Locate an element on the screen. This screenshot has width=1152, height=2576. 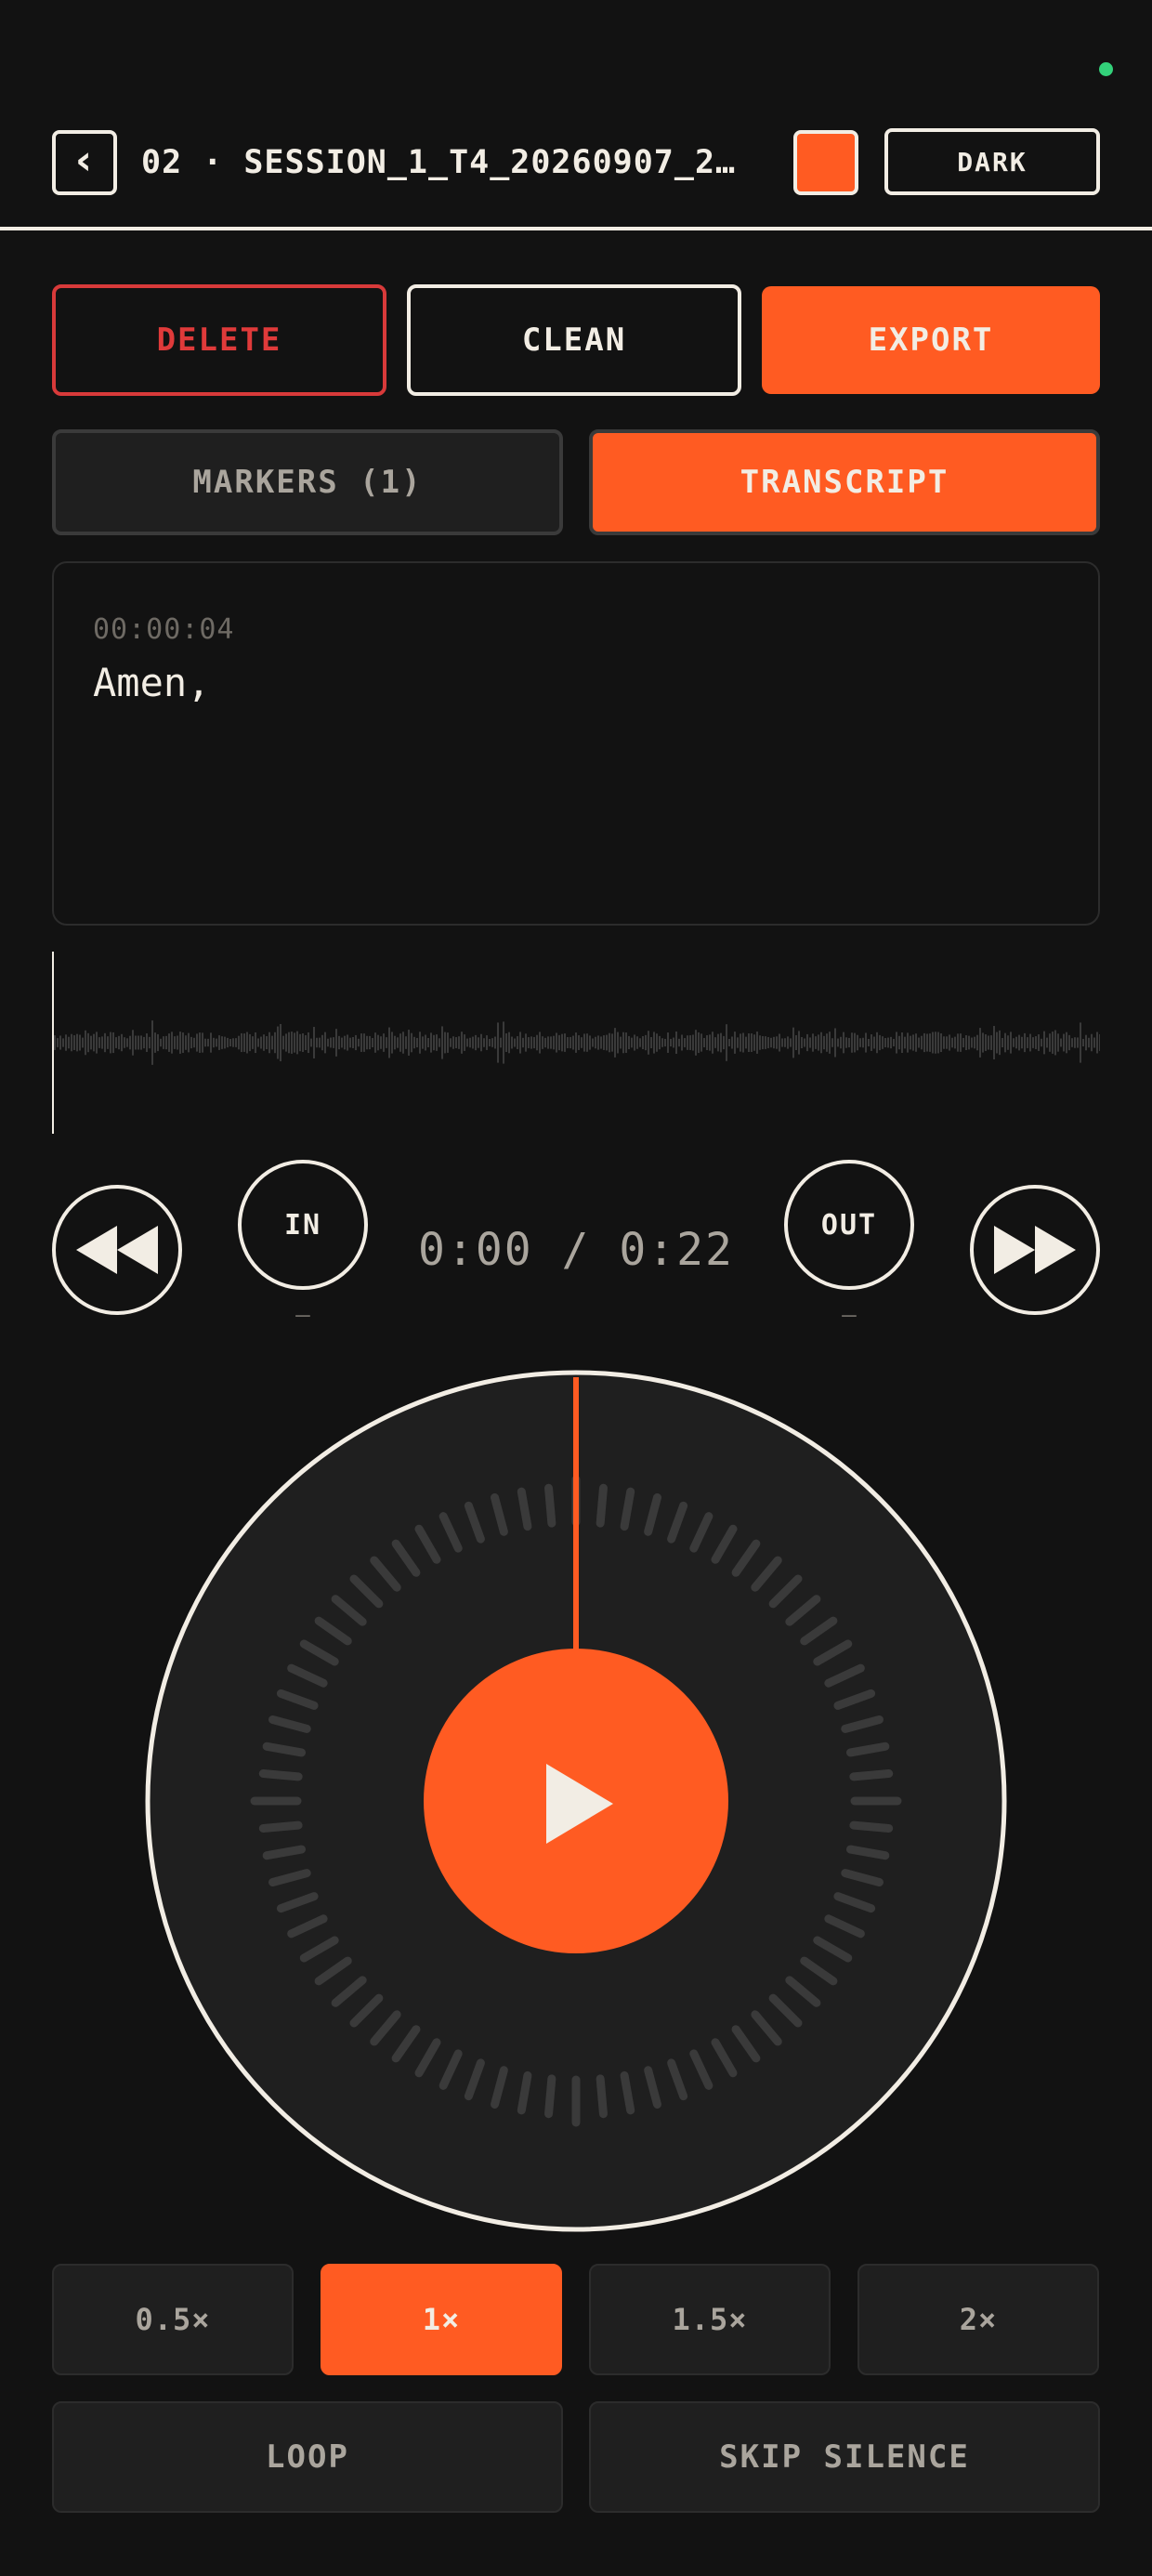
fast-forward-button is located at coordinates (1035, 1250).